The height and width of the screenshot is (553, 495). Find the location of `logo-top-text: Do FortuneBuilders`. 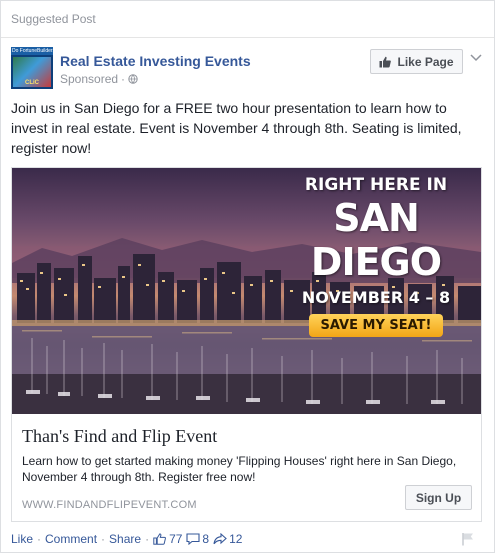

logo-top-text: Do FortuneBuilders is located at coordinates (32, 51).